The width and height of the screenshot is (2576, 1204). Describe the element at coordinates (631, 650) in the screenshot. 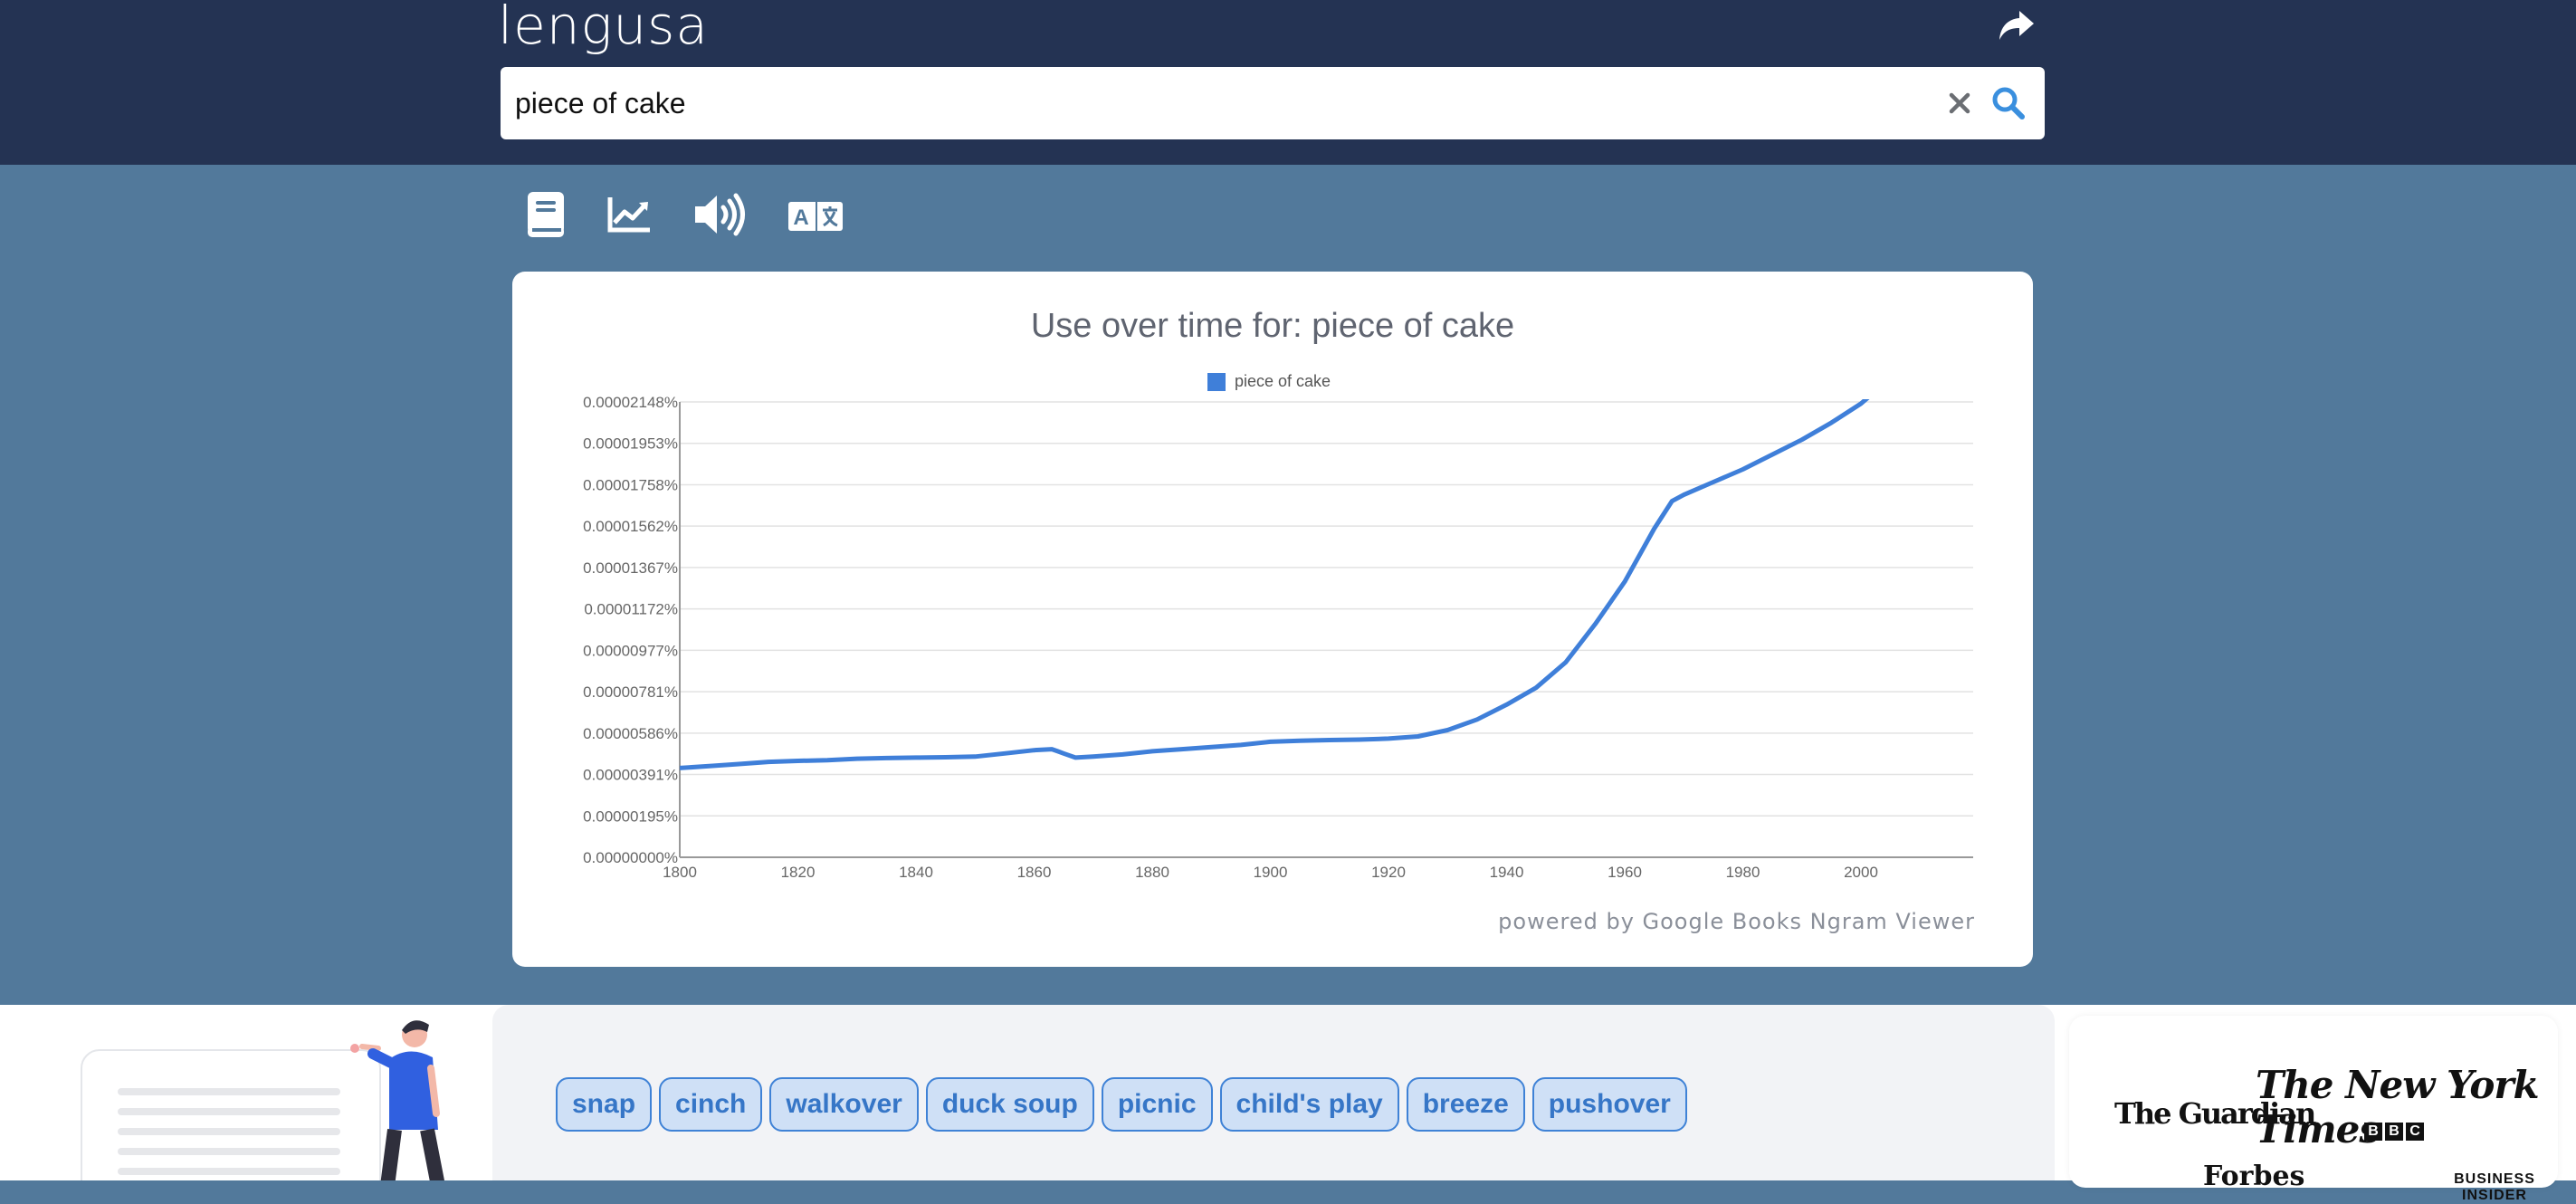

I see `y-tick-label: 0.00000977%` at that location.